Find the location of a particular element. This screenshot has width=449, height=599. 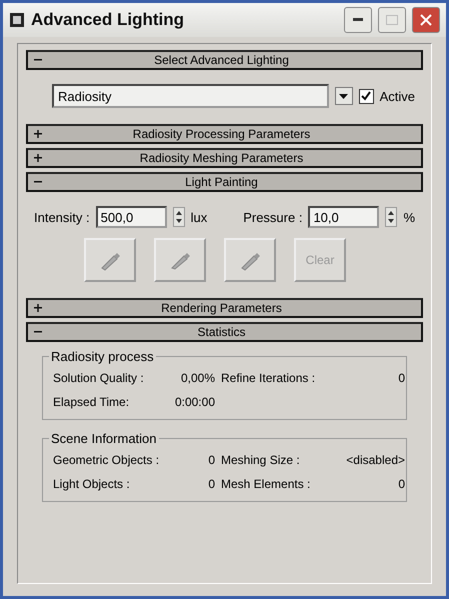

close-button is located at coordinates (426, 20).